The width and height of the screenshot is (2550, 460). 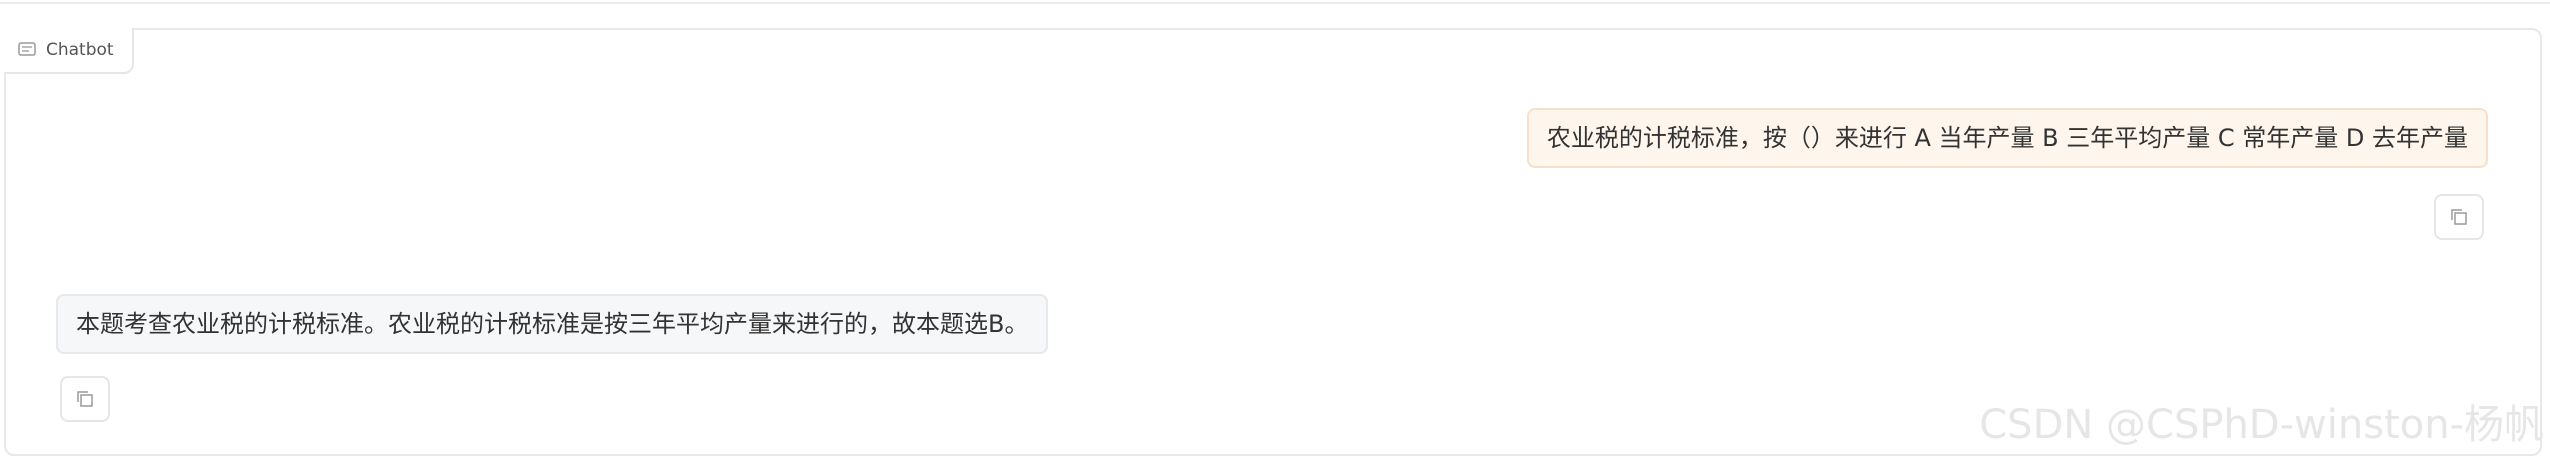 What do you see at coordinates (80, 50) in the screenshot?
I see `chatbot-label-text: Chatbot` at bounding box center [80, 50].